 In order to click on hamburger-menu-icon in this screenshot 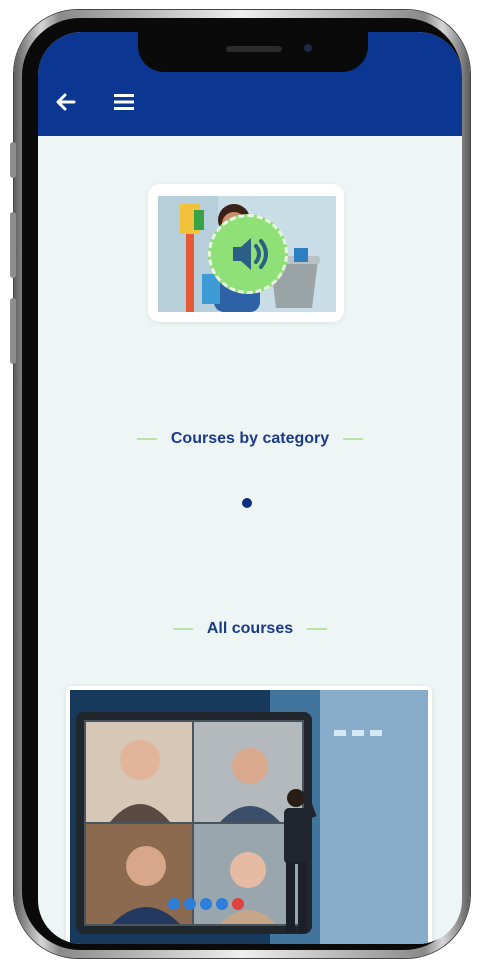, I will do `click(124, 102)`.